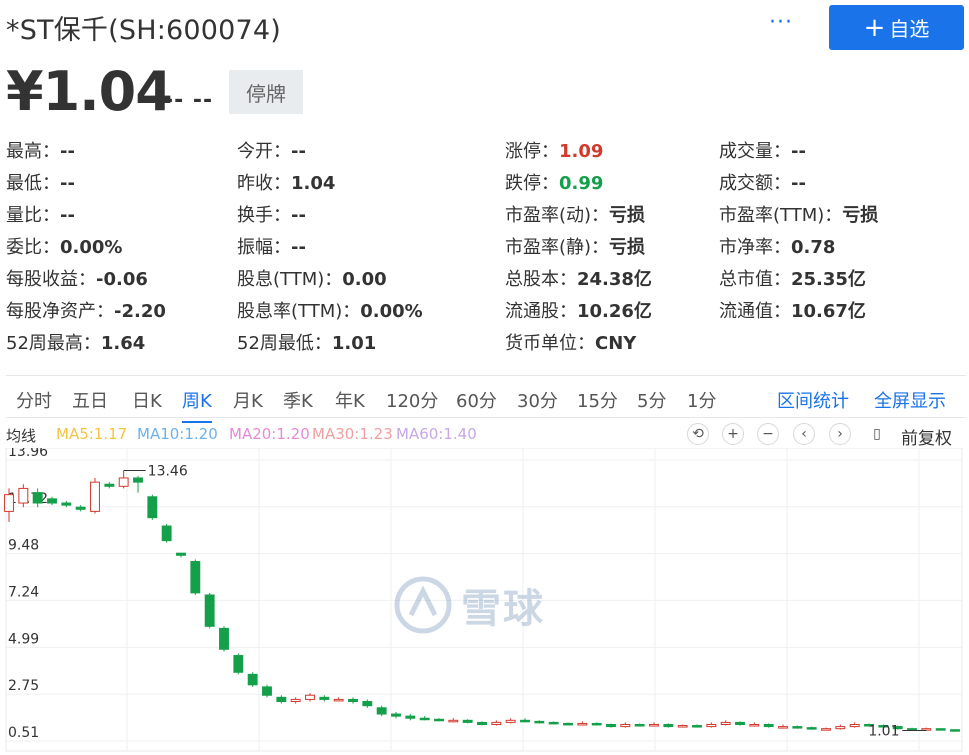  Describe the element at coordinates (698, 434) in the screenshot. I see `undo-icon: ⟲` at that location.